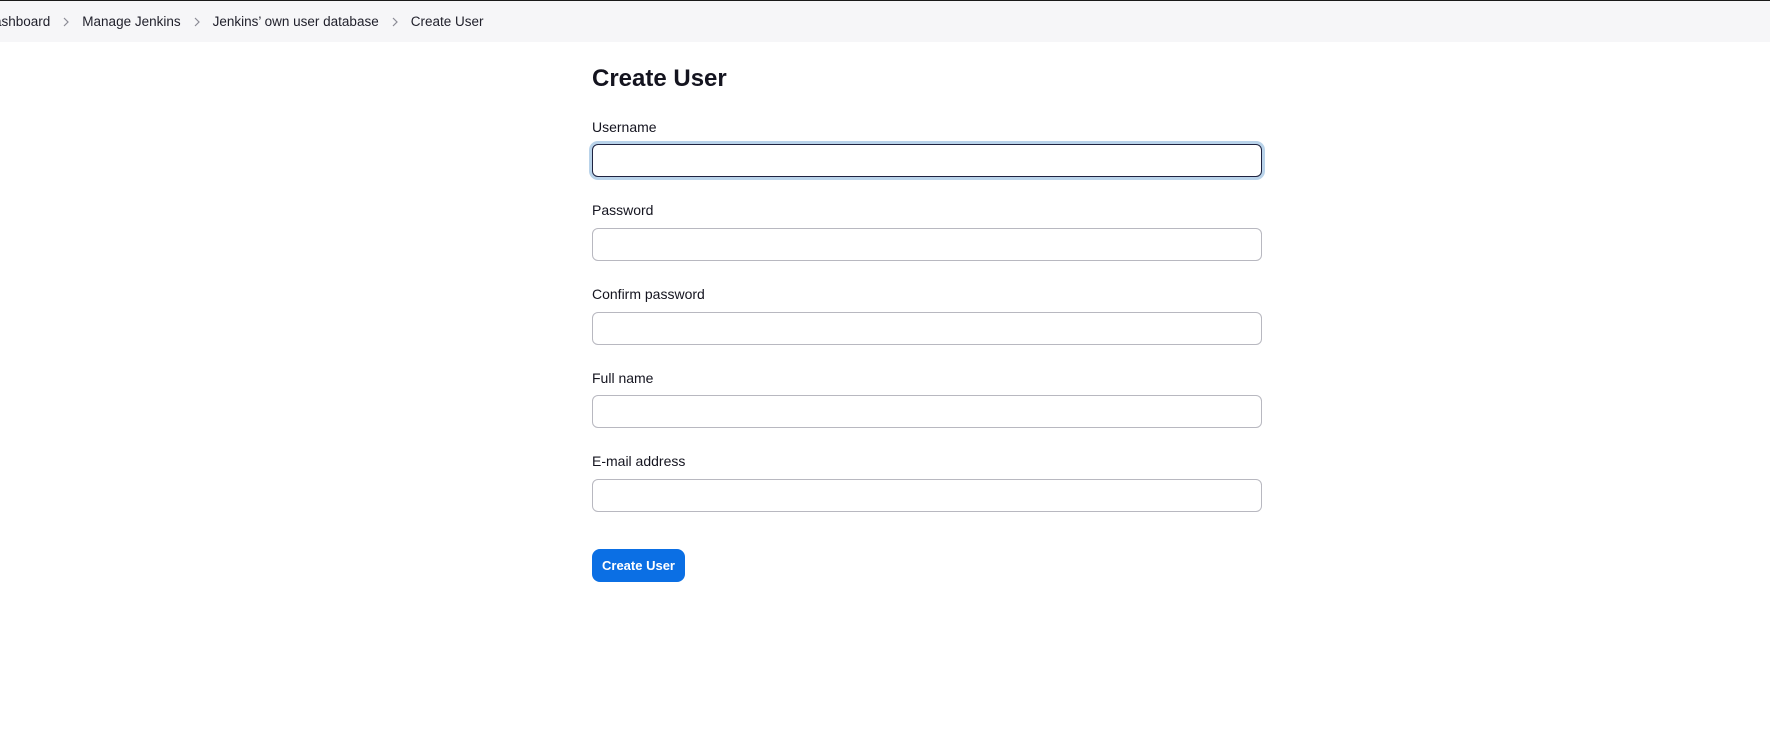  Describe the element at coordinates (927, 160) in the screenshot. I see `username-input` at that location.